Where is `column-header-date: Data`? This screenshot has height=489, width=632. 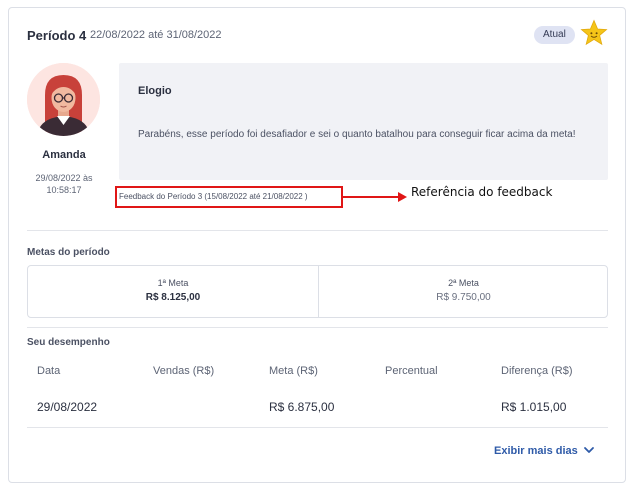 column-header-date: Data is located at coordinates (49, 371).